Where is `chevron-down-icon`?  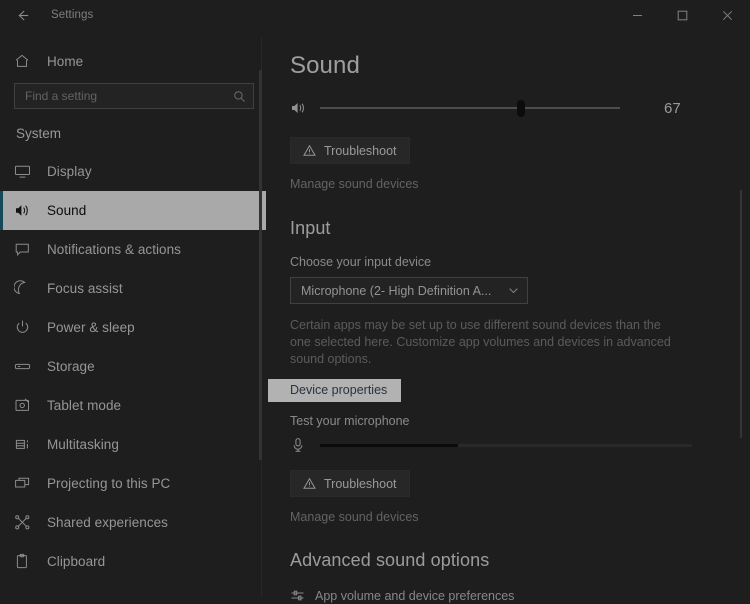 chevron-down-icon is located at coordinates (513, 290).